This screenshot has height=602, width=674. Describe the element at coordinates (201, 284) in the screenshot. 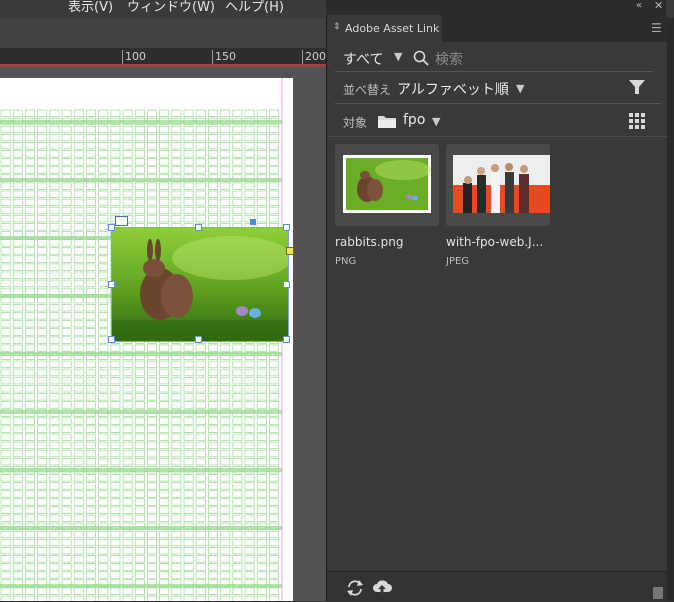

I see `rabbits-image` at that location.